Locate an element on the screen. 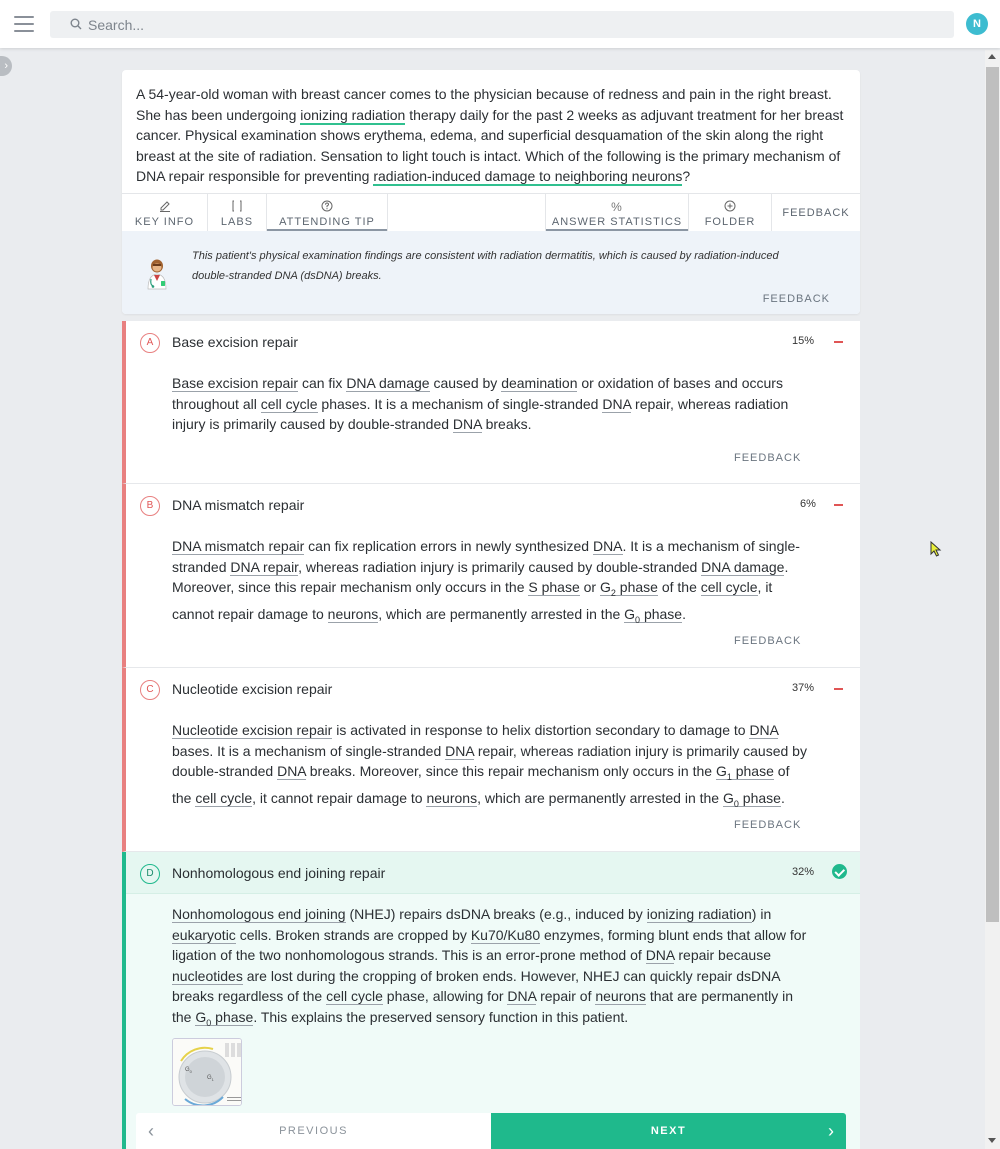  tab-answer-statistics: % ANSWER STATISTICS is located at coordinates (617, 213).